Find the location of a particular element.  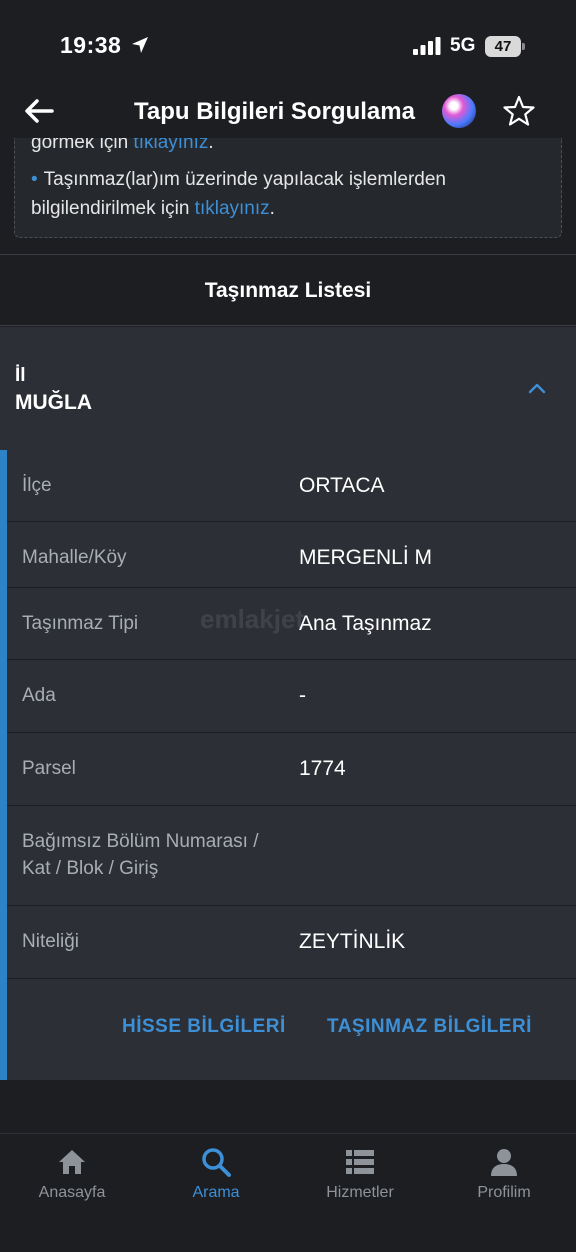

battery-tip is located at coordinates (523, 46).